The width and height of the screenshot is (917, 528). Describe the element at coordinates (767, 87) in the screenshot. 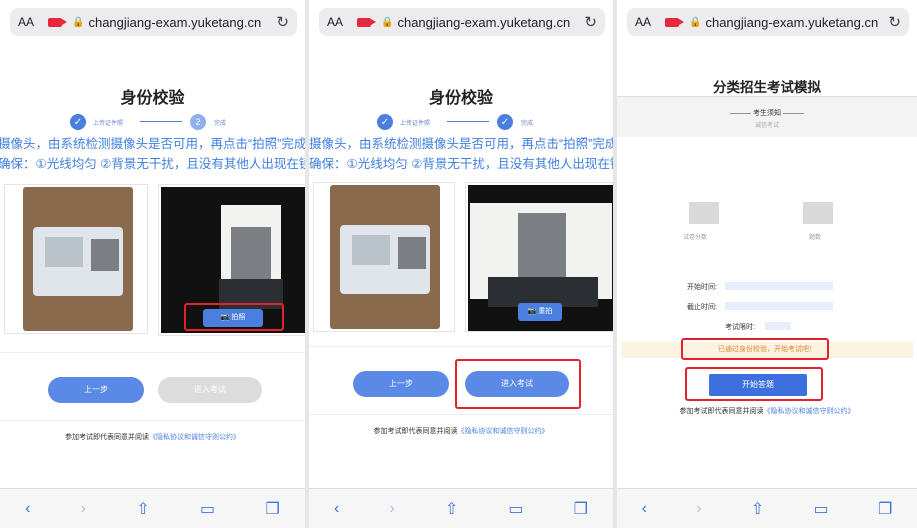

I see `exam-title: 分类招生考试模拟` at that location.